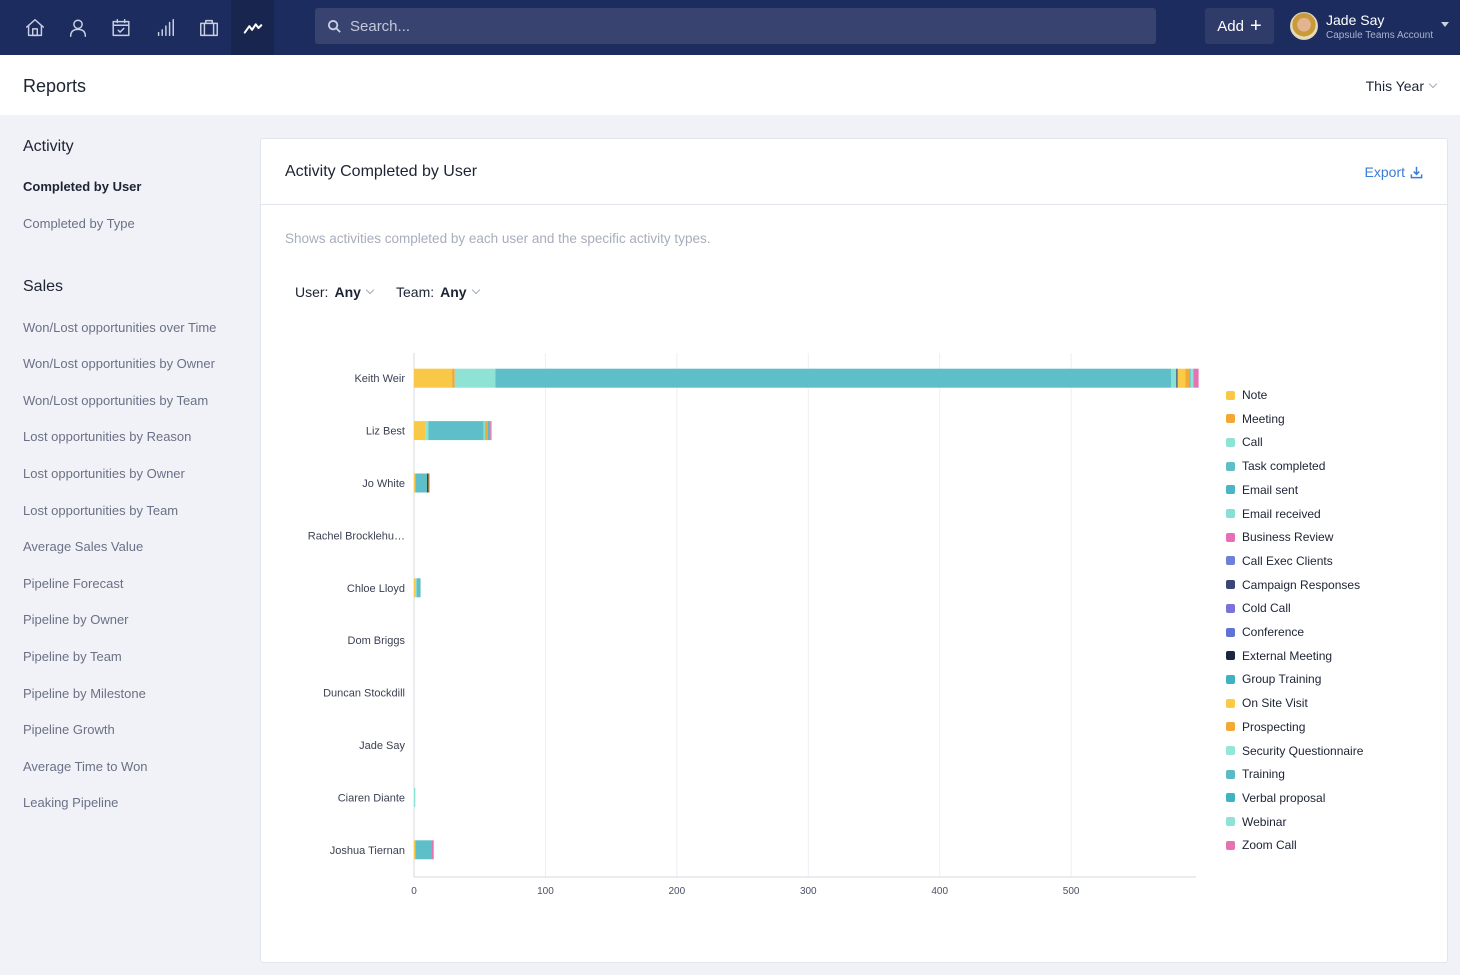 Image resolution: width=1460 pixels, height=975 pixels. Describe the element at coordinates (418, 588) in the screenshot. I see `bar-segment: Chloe Lloyd — Task completed: 3` at that location.